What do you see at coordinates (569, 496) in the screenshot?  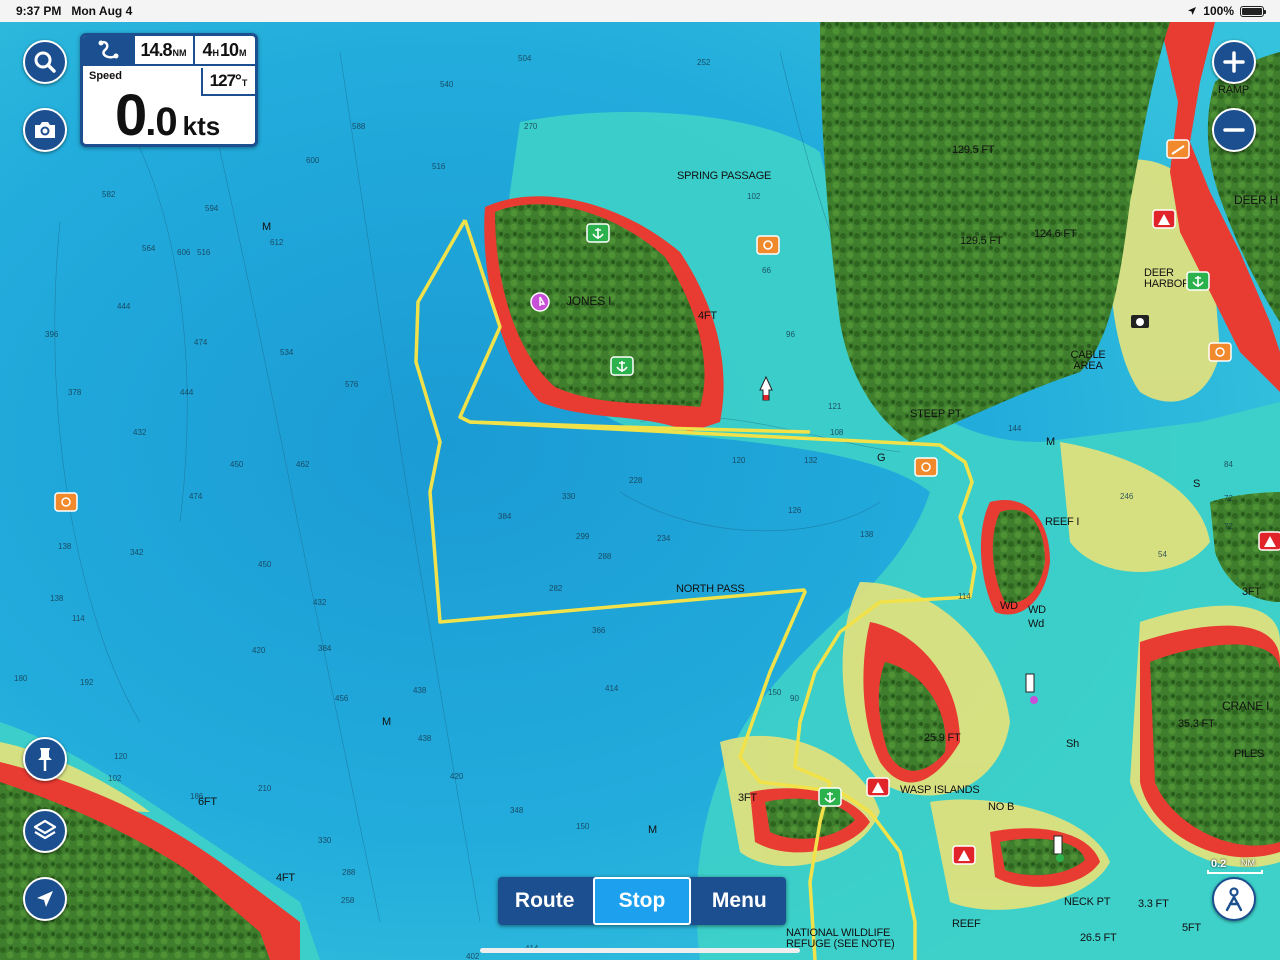 I see `depth-sounding: 330` at bounding box center [569, 496].